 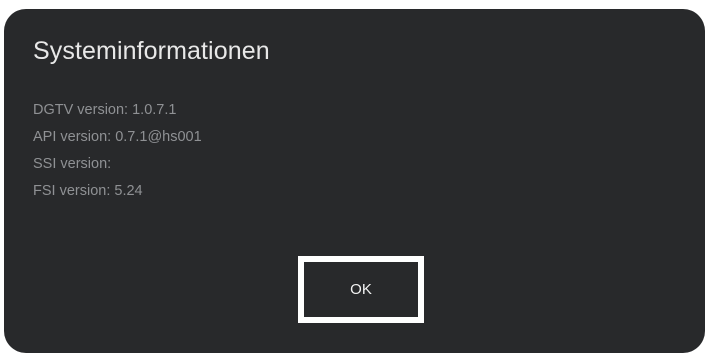 I want to click on api-version-text: API version: 0.7.1@hs001, so click(x=117, y=137).